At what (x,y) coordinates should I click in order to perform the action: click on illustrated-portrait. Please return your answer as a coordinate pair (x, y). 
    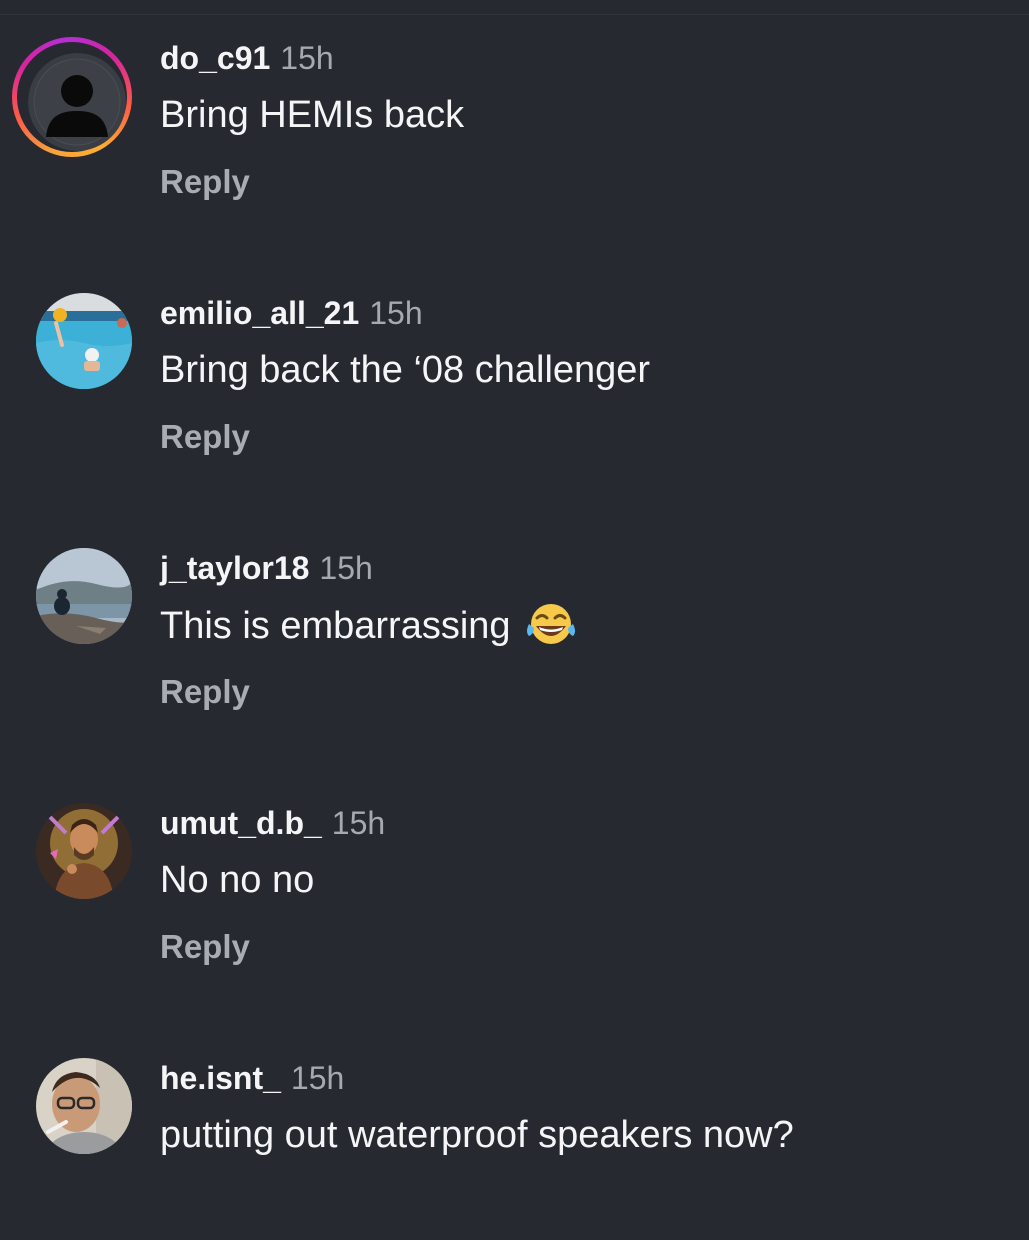
    Looking at the image, I should click on (84, 851).